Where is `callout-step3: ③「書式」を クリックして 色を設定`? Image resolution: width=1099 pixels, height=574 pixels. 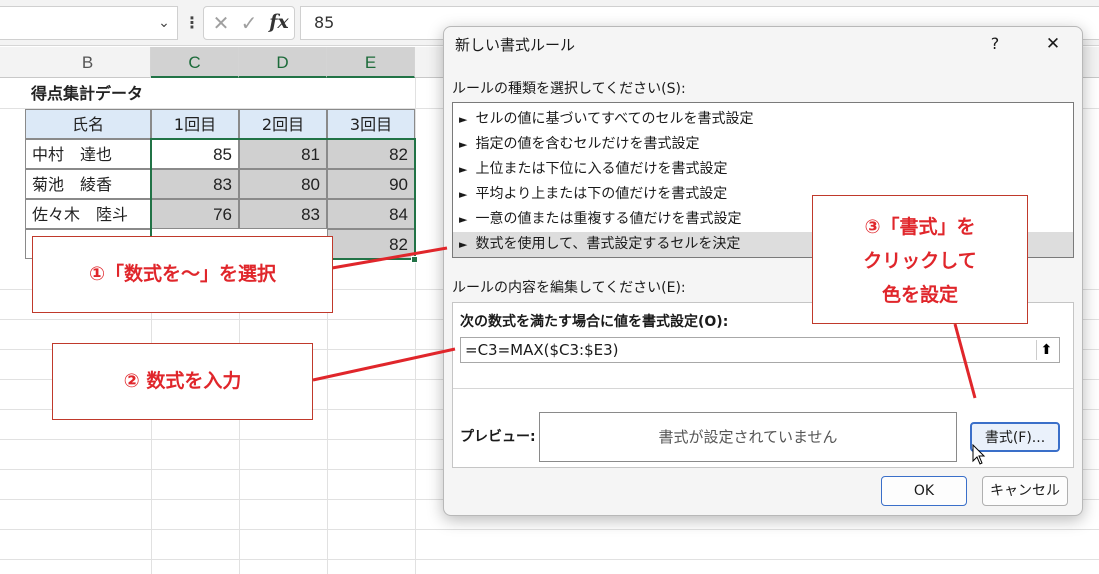
callout-step3: ③「書式」を クリックして 色を設定 is located at coordinates (920, 259).